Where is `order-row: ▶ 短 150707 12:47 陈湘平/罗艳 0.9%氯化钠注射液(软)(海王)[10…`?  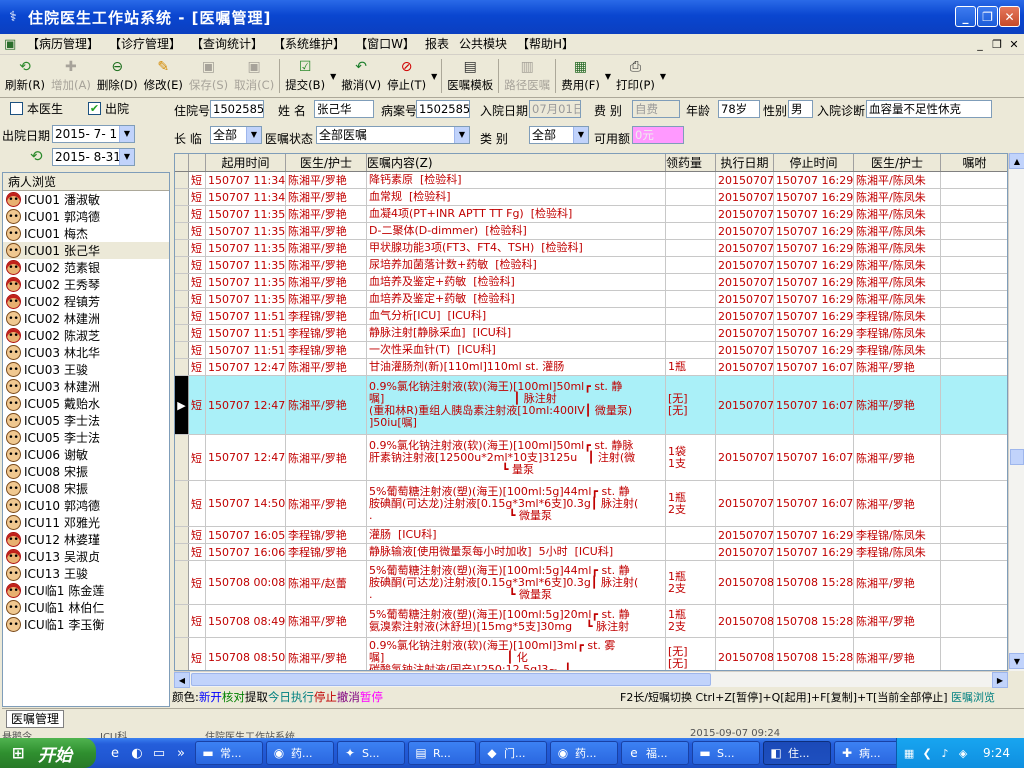
order-row: ▶ 短 150707 12:47 陈湘平/罗艳 0.9%氯化钠注射液(软)(海王)[10… is located at coordinates (591, 405).